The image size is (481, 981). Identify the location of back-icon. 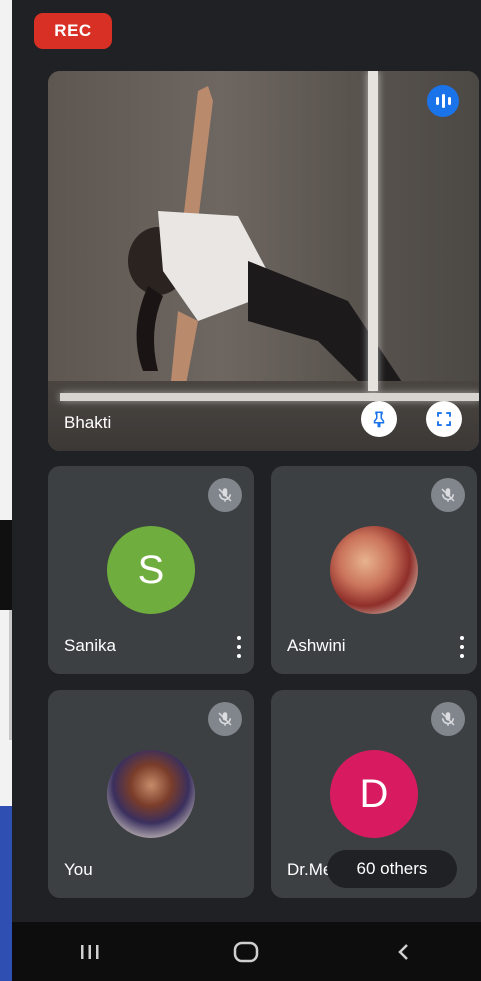
(403, 951).